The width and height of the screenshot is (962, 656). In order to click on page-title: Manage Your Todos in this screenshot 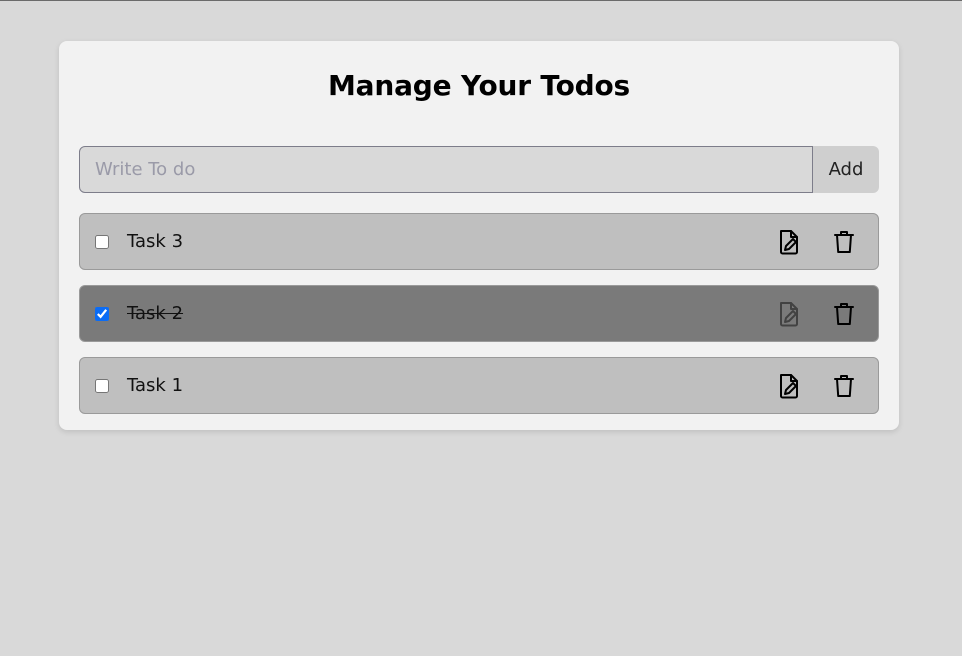, I will do `click(479, 85)`.